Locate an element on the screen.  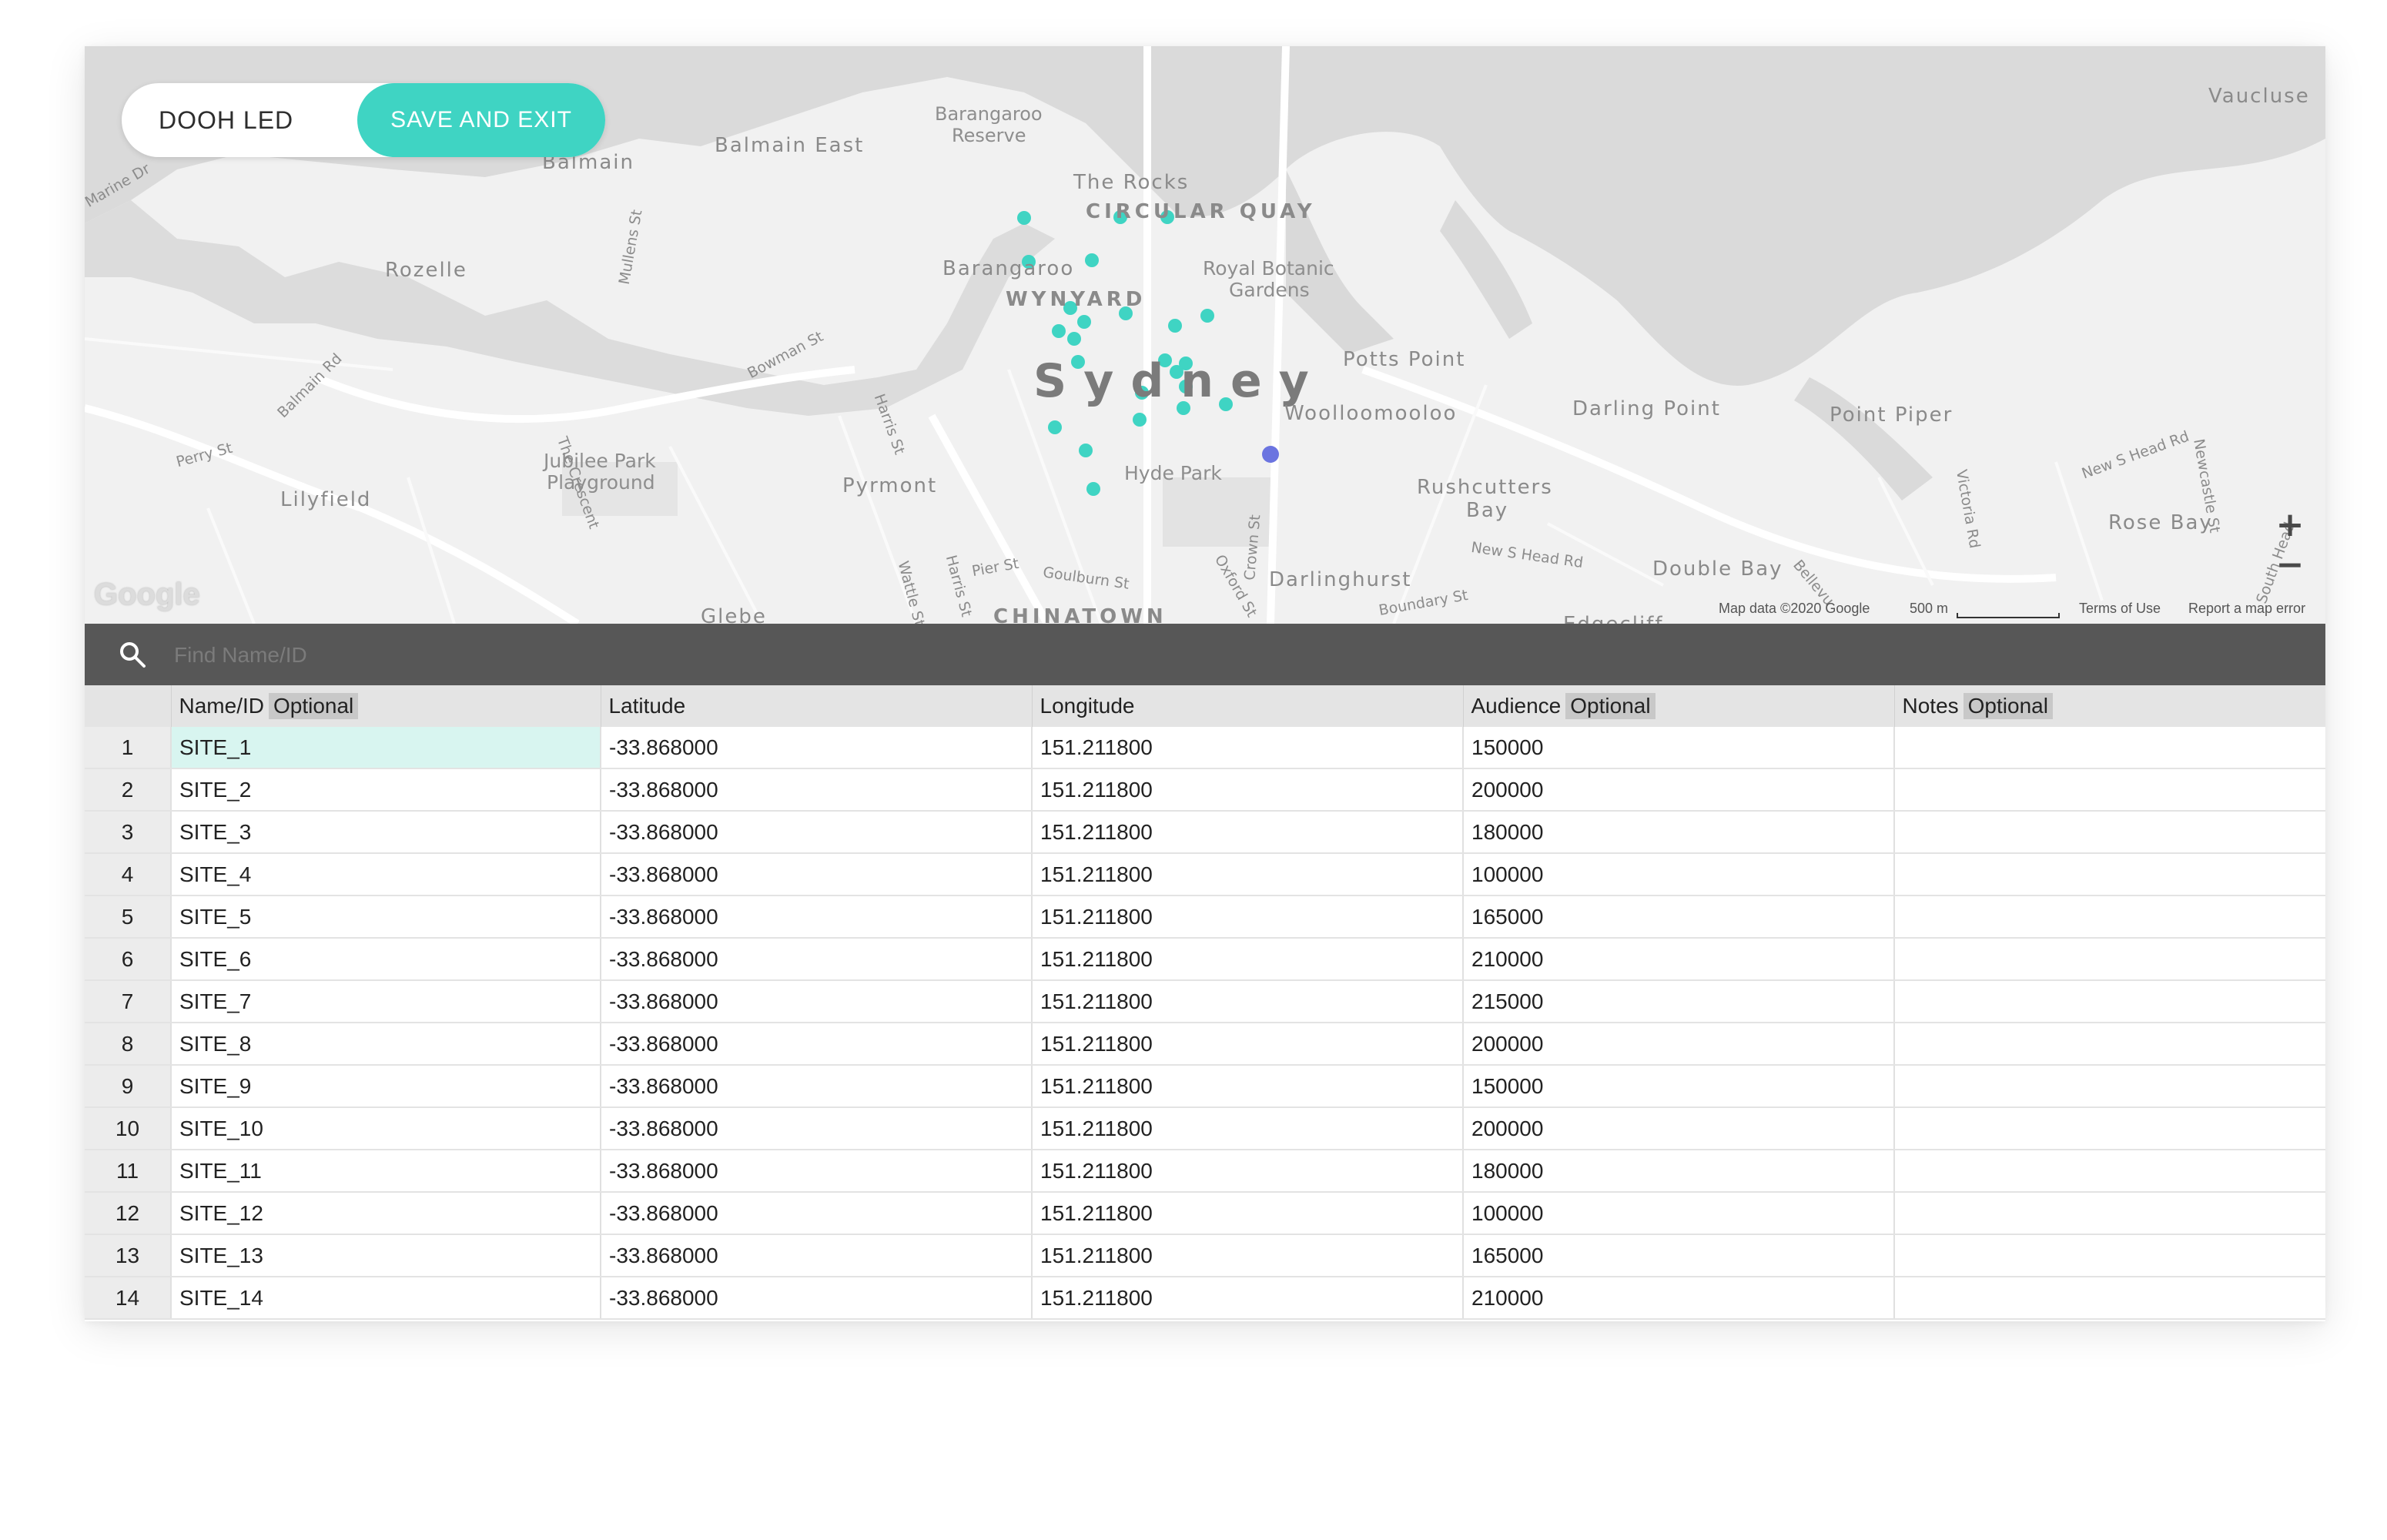
table-row: 11 SITE_11 -33.868000 151.211800 180000 is located at coordinates (1205, 1171).